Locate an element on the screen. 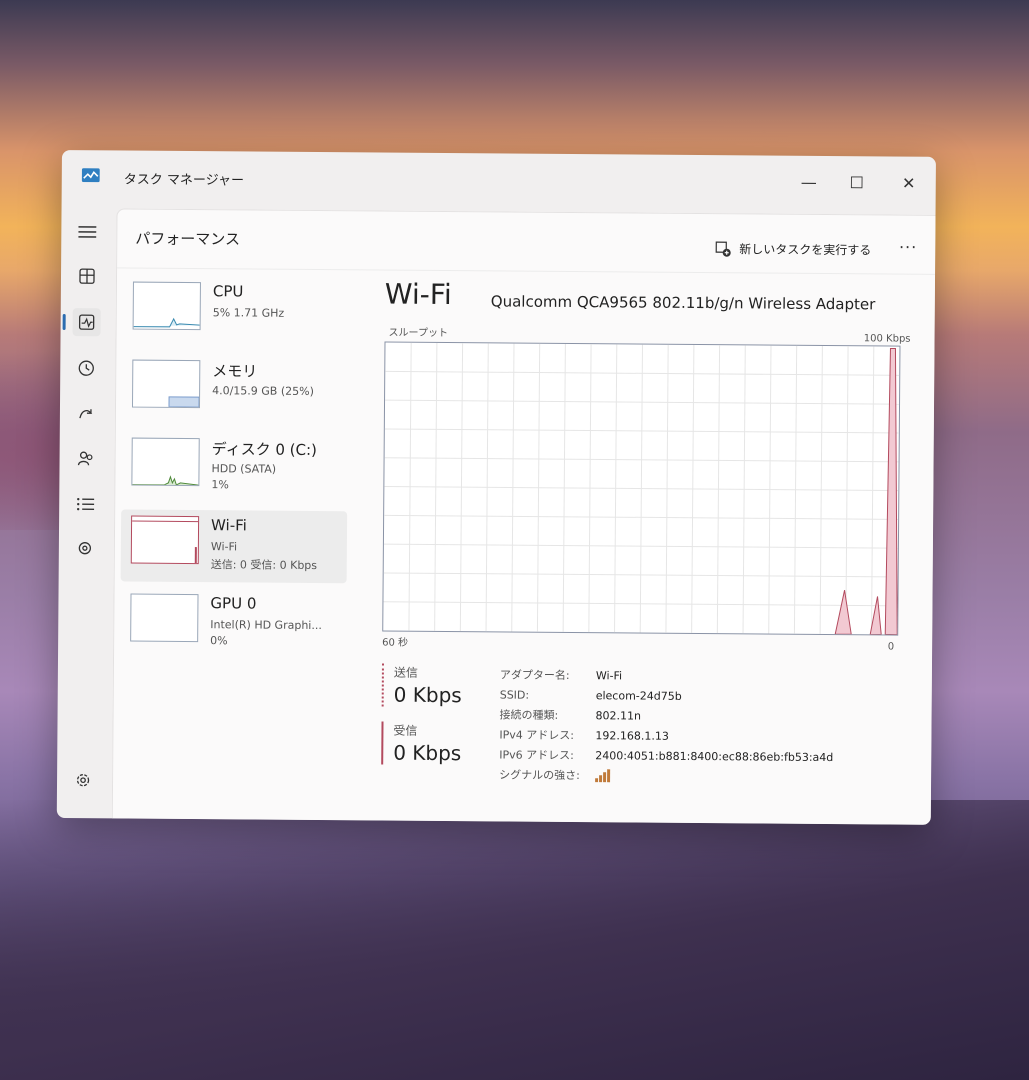 This screenshot has height=1080, width=1029. details-icon is located at coordinates (85, 504).